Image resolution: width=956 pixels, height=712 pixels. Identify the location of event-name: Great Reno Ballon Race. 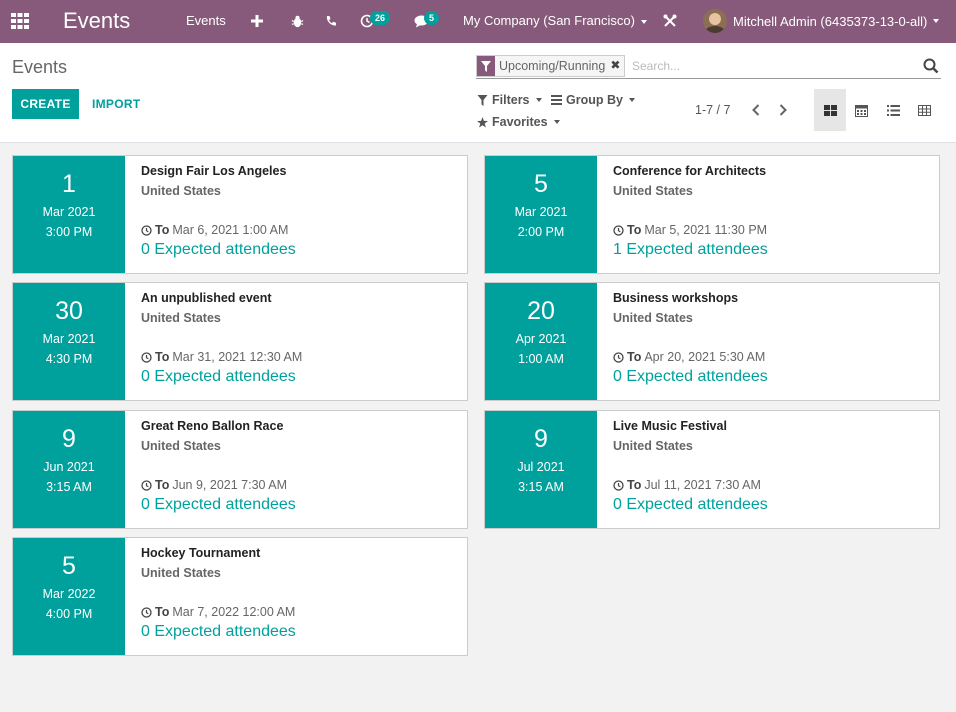
(212, 426).